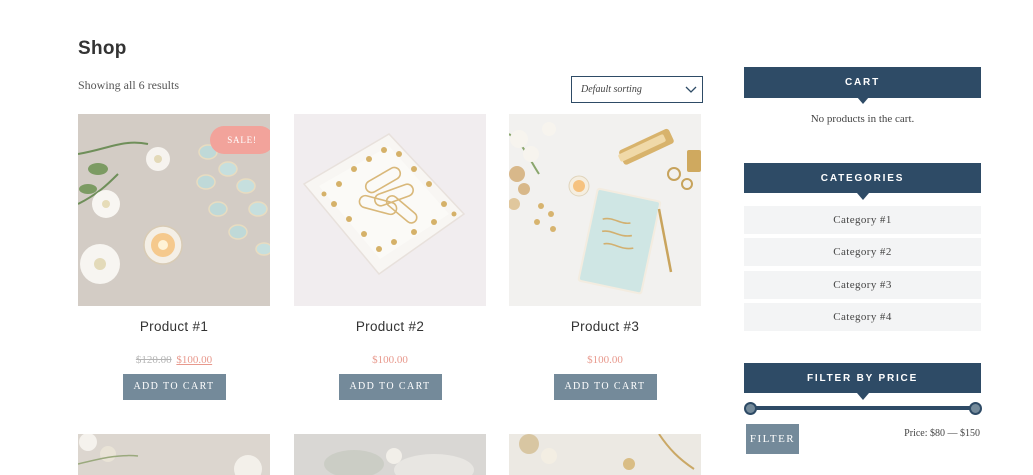 Image resolution: width=1033 pixels, height=475 pixels. Describe the element at coordinates (390, 326) in the screenshot. I see `product-name: Product #2` at that location.